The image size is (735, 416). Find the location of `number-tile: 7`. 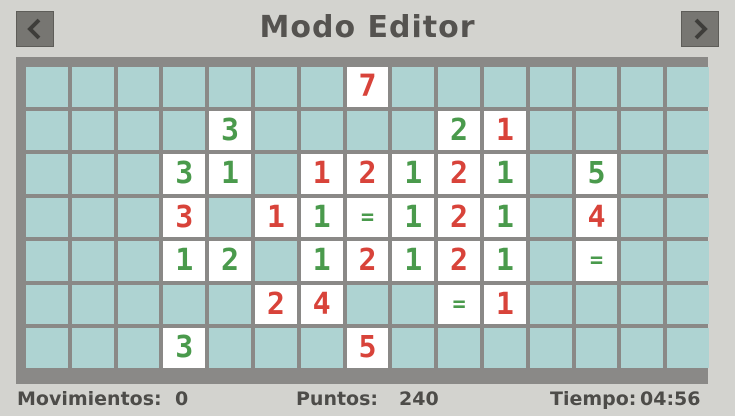

number-tile: 7 is located at coordinates (367, 87).